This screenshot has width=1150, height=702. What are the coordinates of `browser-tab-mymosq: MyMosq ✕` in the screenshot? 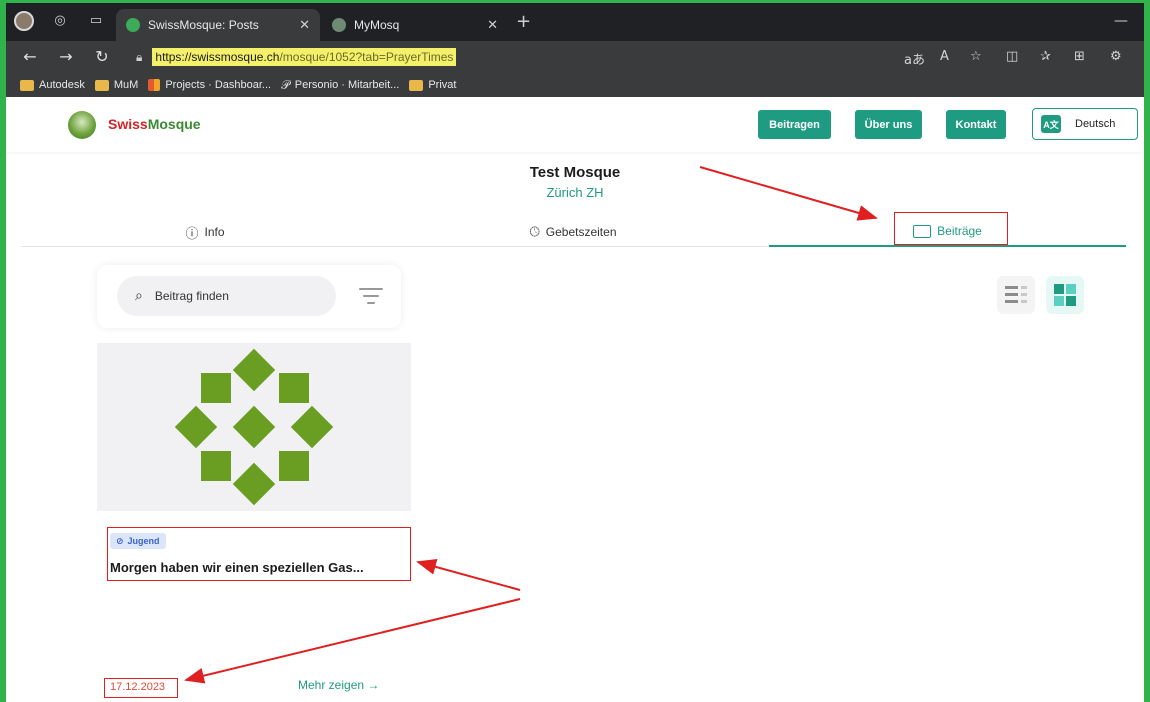 It's located at (415, 25).